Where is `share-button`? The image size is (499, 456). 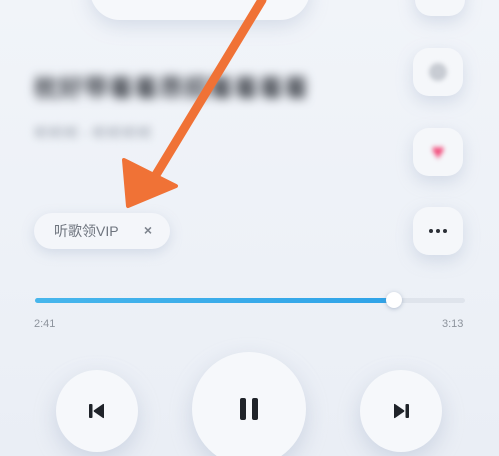
share-button is located at coordinates (438, 72).